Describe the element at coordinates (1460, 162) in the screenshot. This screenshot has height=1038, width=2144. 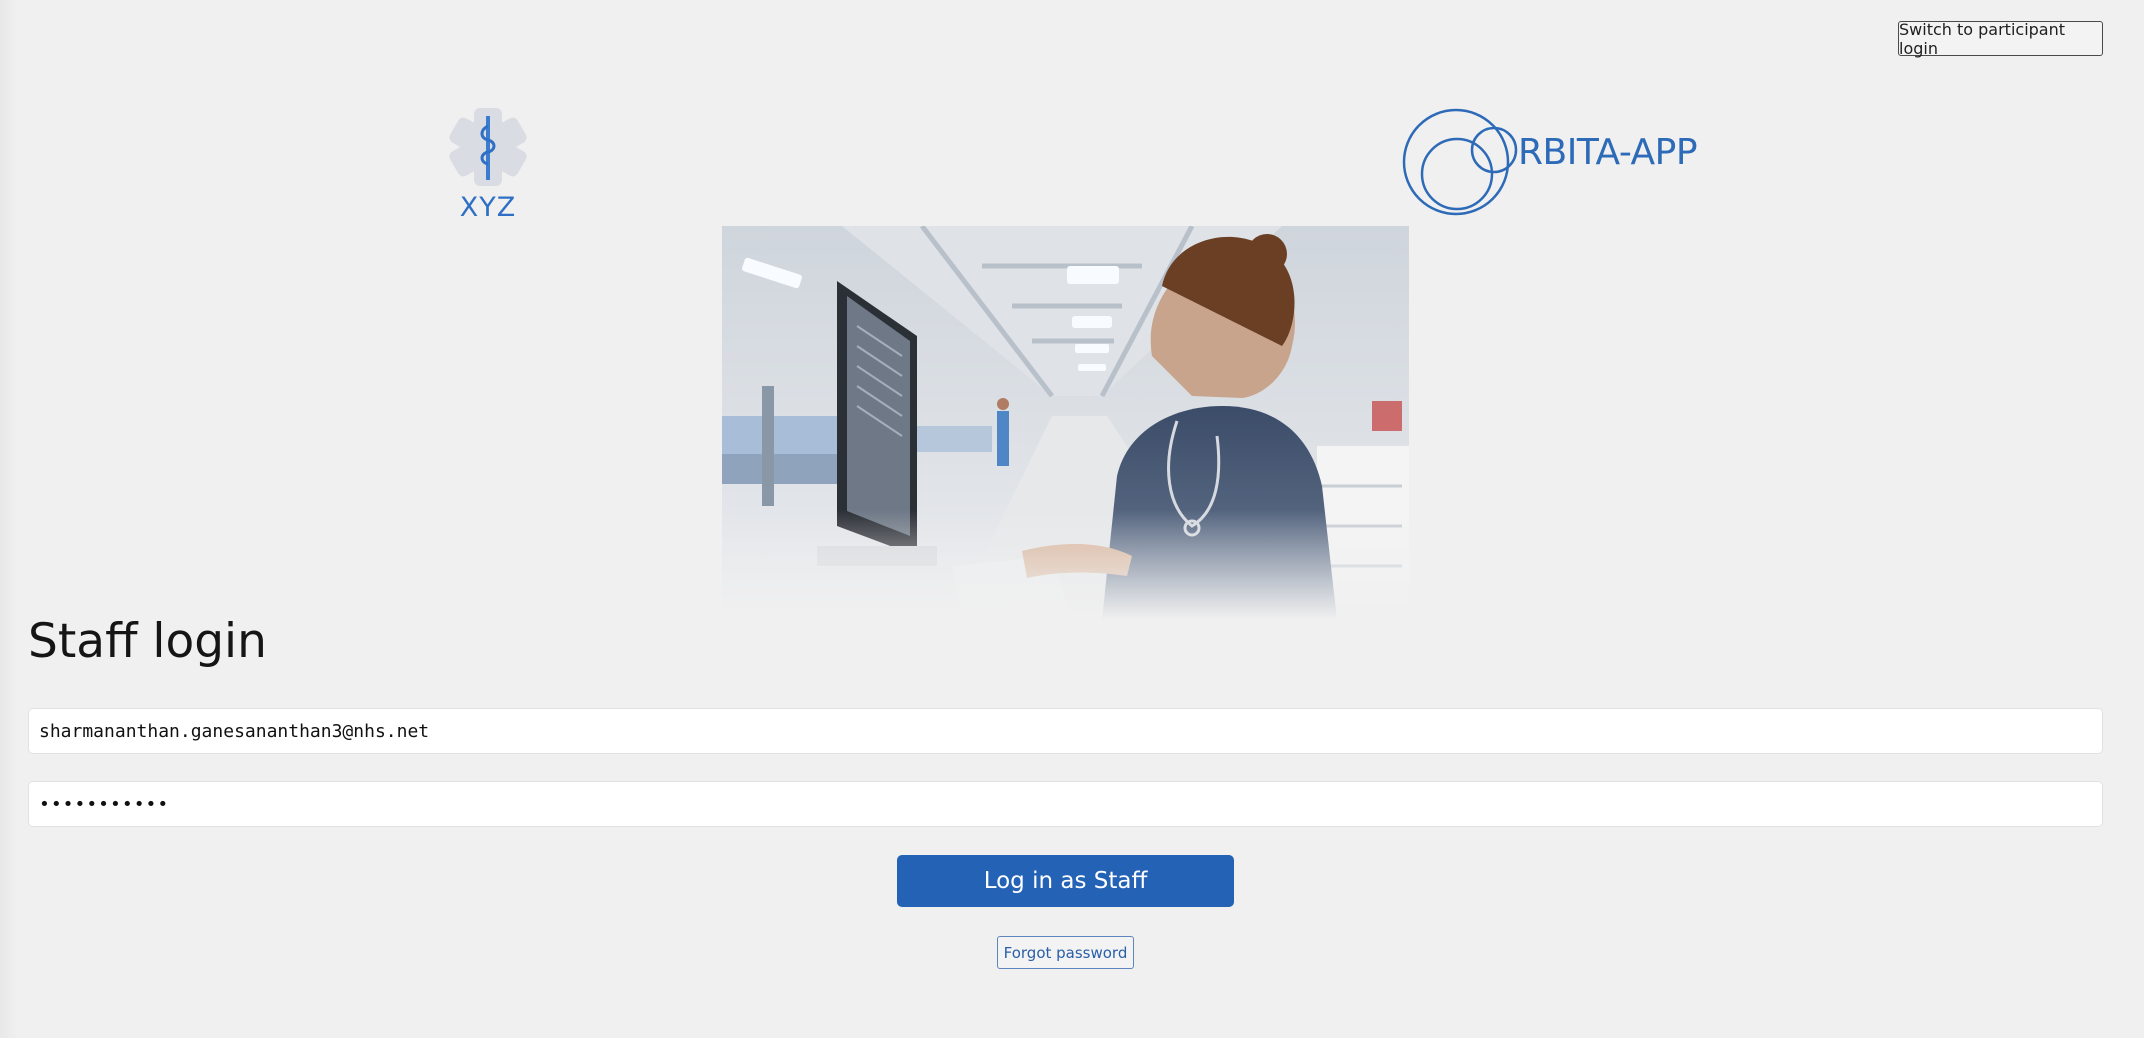
I see `orbit-rings-icon` at that location.